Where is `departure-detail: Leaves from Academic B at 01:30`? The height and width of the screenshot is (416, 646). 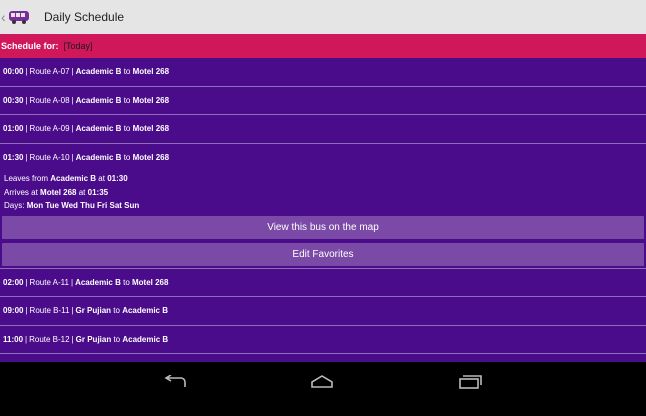 departure-detail: Leaves from Academic B at 01:30 is located at coordinates (323, 179).